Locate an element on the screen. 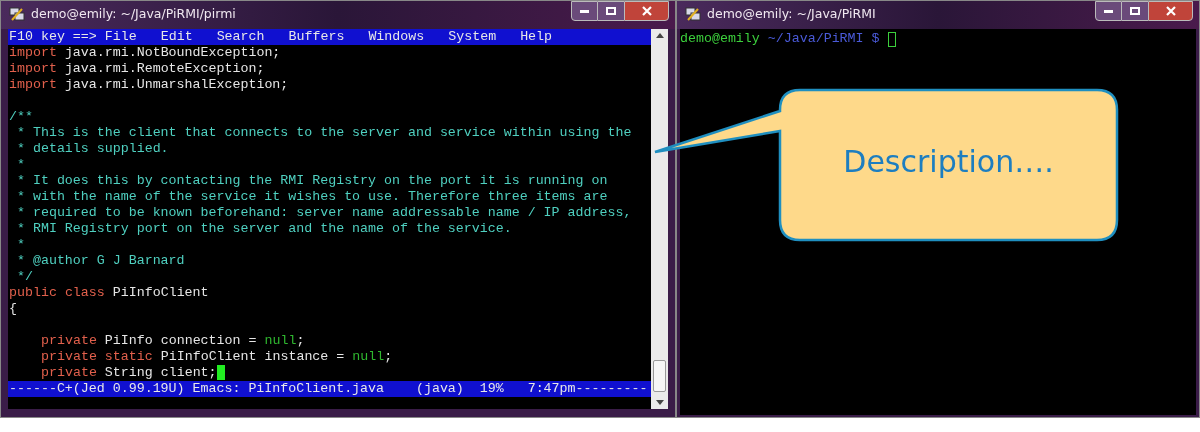 The image size is (1200, 432). code-line: * details supplied. is located at coordinates (92, 149).